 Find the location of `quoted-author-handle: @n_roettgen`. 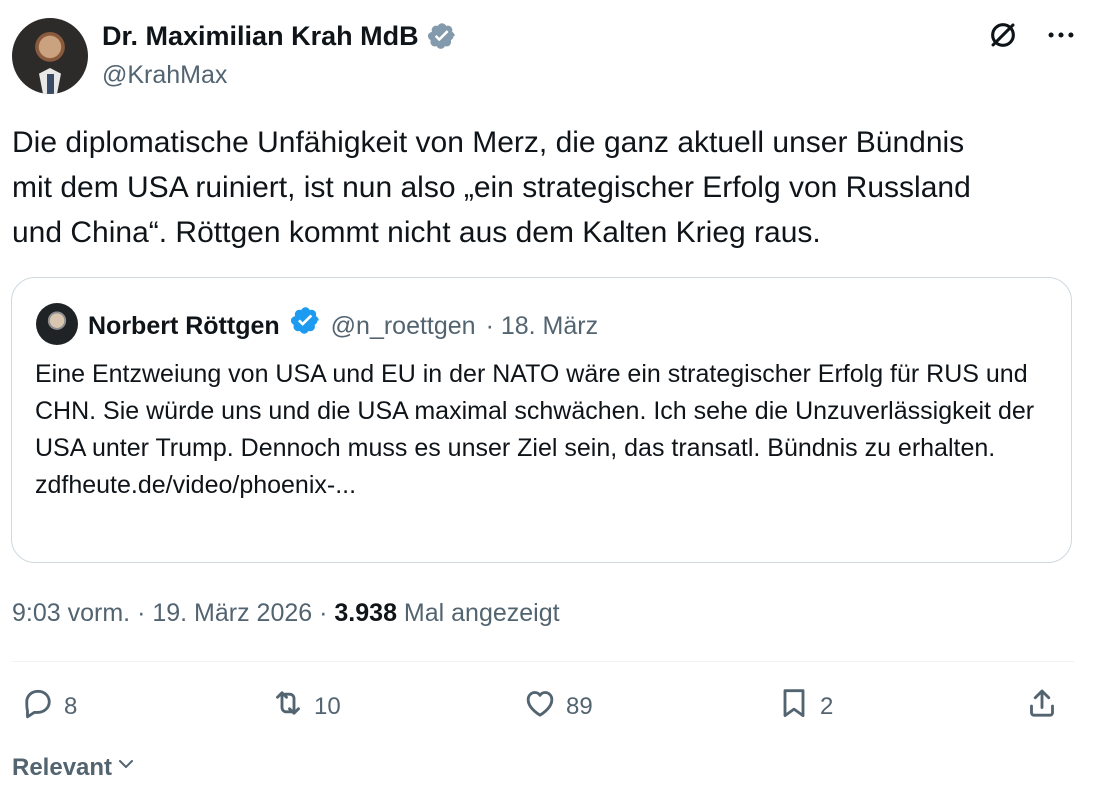

quoted-author-handle: @n_roettgen is located at coordinates (403, 326).